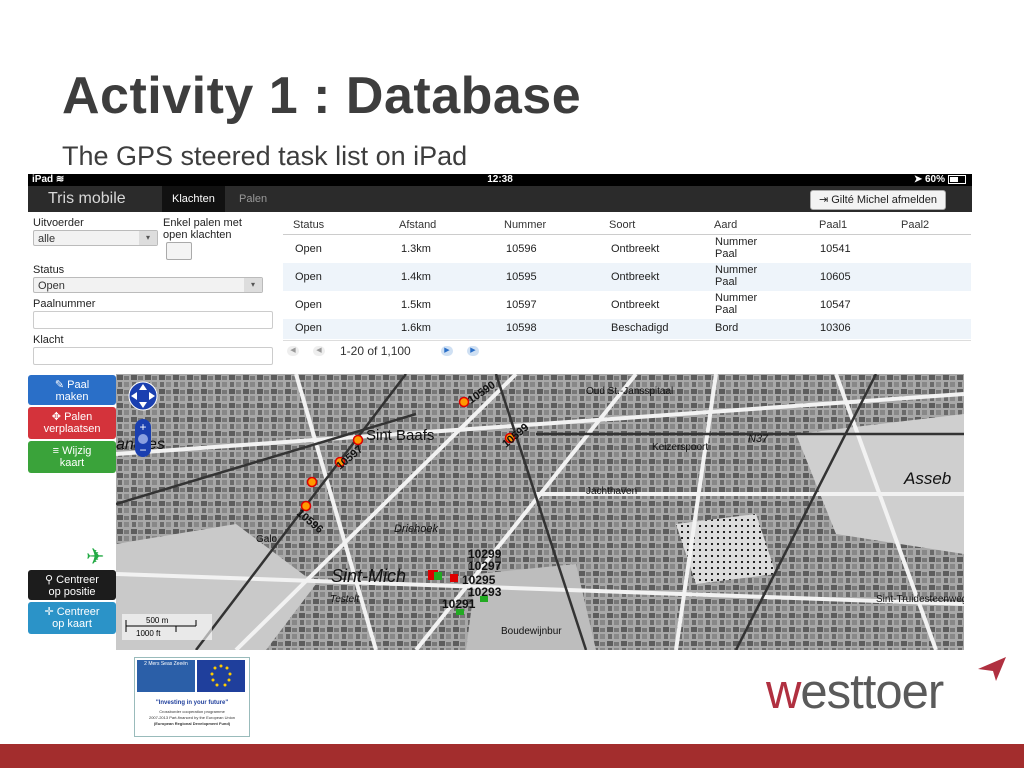 Image resolution: width=1024 pixels, height=768 pixels. I want to click on footer-bar, so click(512, 756).